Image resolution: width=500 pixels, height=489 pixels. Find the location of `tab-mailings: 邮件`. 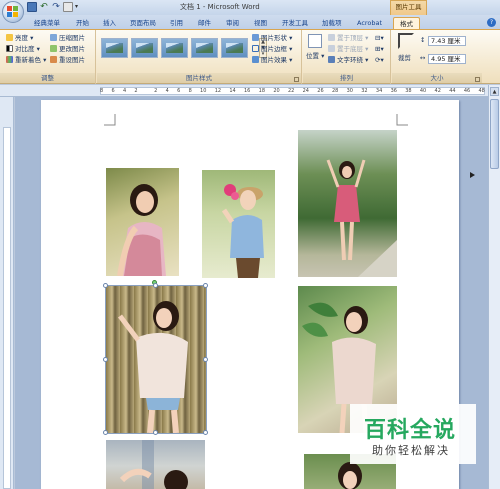

tab-mailings: 邮件 is located at coordinates (204, 23).